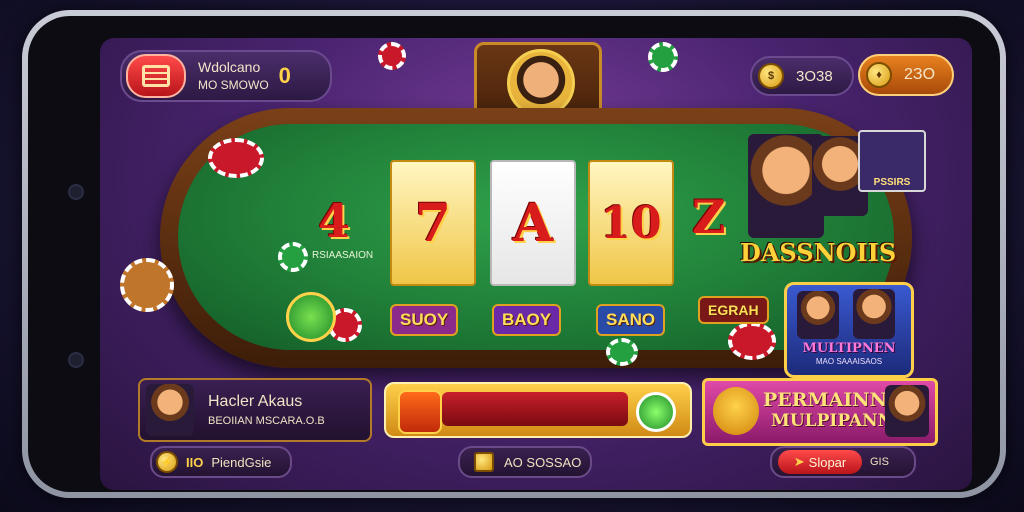 This screenshot has height=512, width=1024. I want to click on bottom-right-pill: ➤ Slopar GIS, so click(843, 462).